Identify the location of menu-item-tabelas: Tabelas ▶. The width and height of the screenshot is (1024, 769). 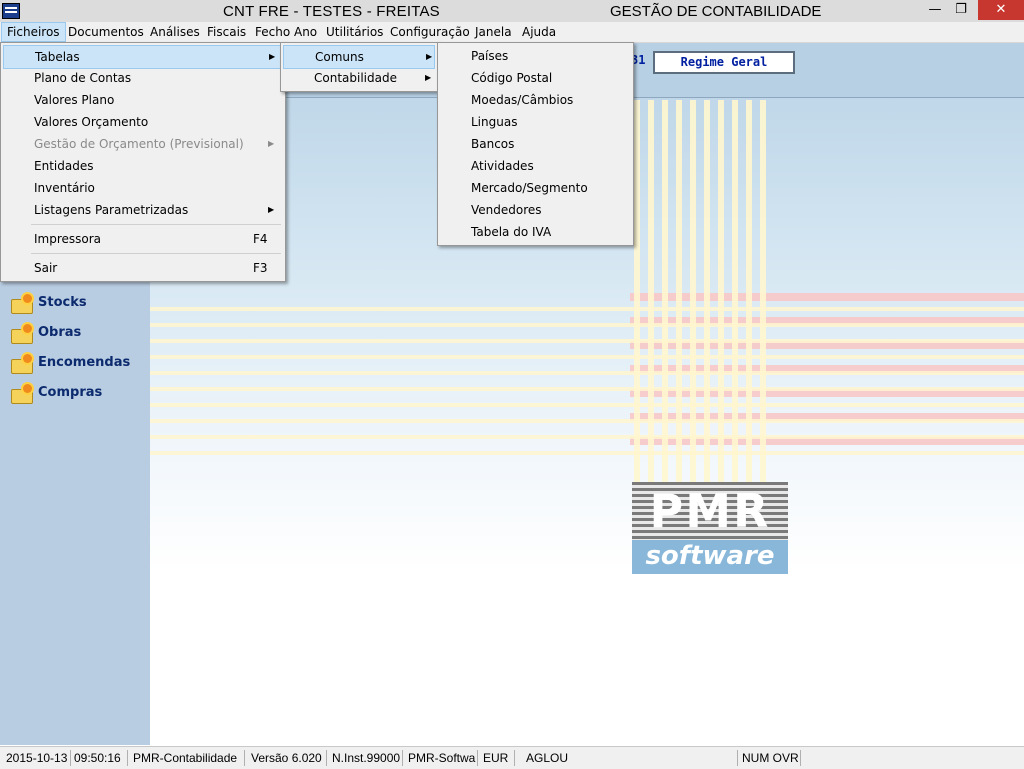
(142, 57).